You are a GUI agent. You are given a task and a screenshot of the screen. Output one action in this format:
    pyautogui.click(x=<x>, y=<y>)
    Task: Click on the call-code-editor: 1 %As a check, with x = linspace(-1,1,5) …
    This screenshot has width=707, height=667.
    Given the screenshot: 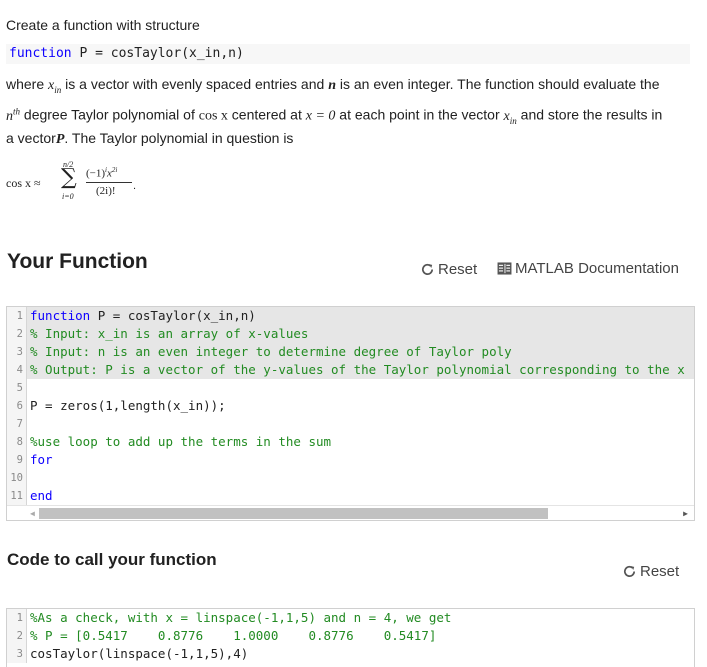 What is the action you would take?
    pyautogui.click(x=350, y=637)
    